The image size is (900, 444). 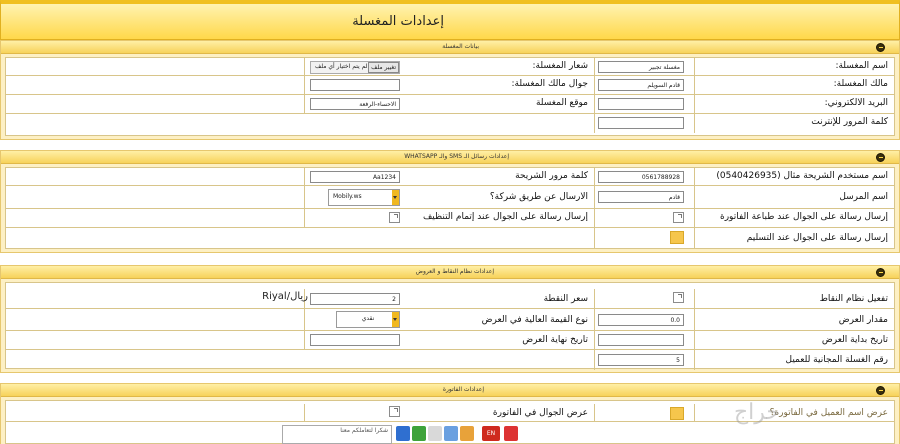 I want to click on logo-label: شعار المغسلة:, so click(x=560, y=66).